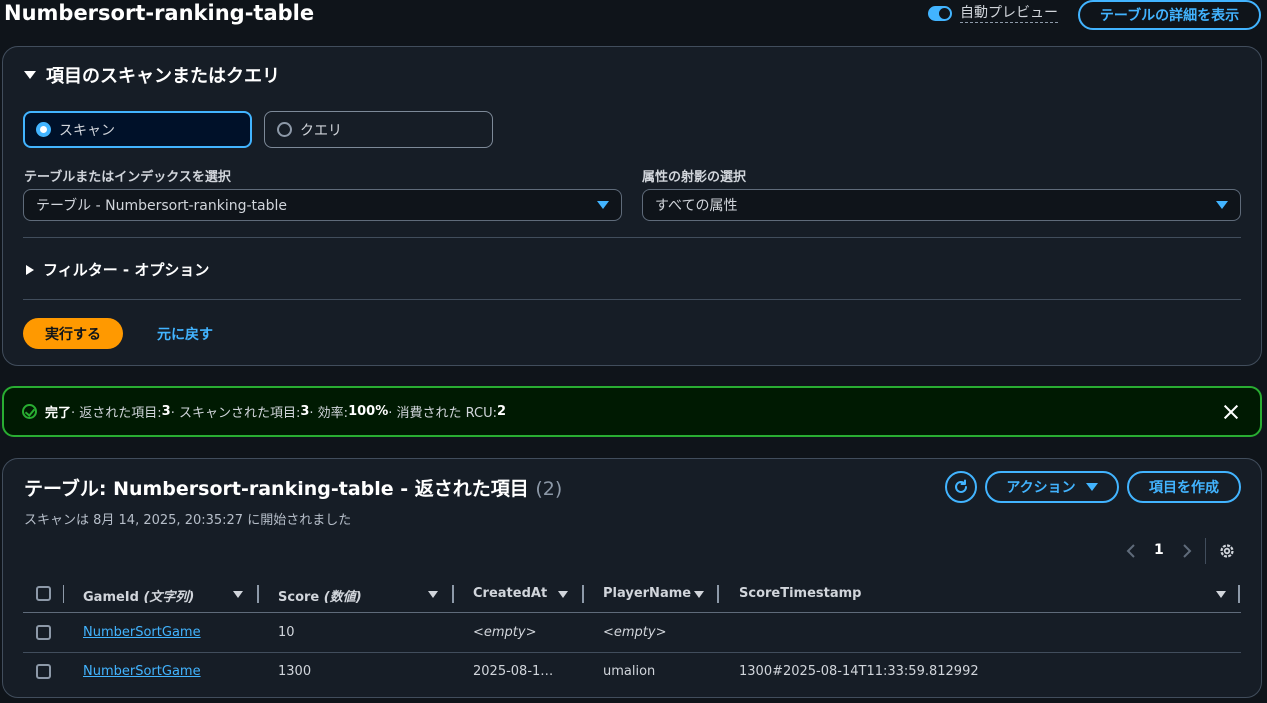 The height and width of the screenshot is (703, 1267). What do you see at coordinates (166, 411) in the screenshot?
I see `alert-returned-value: 3` at bounding box center [166, 411].